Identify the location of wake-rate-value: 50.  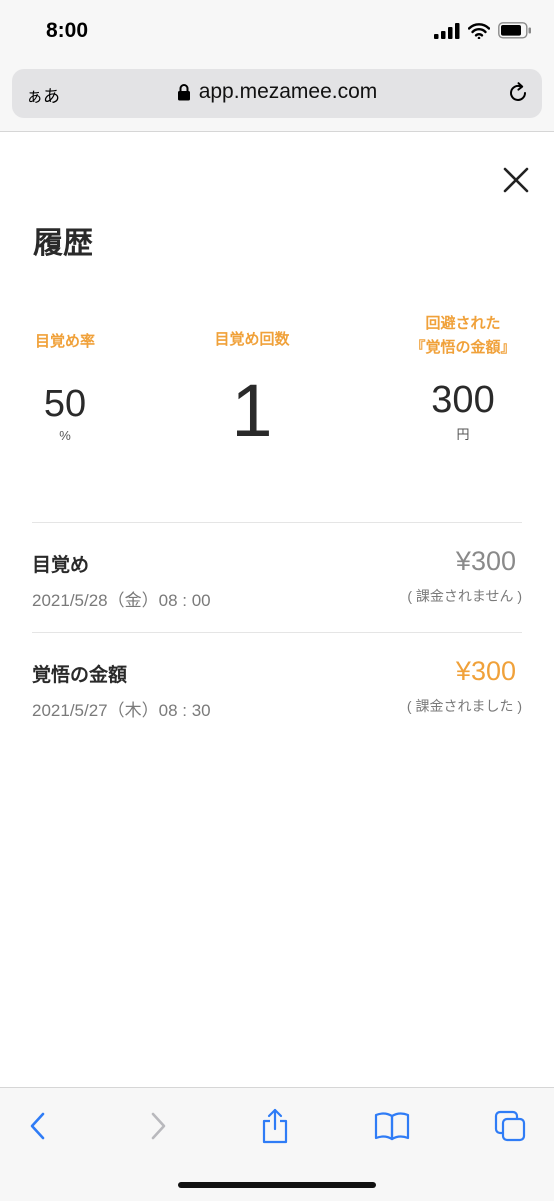
(65, 404).